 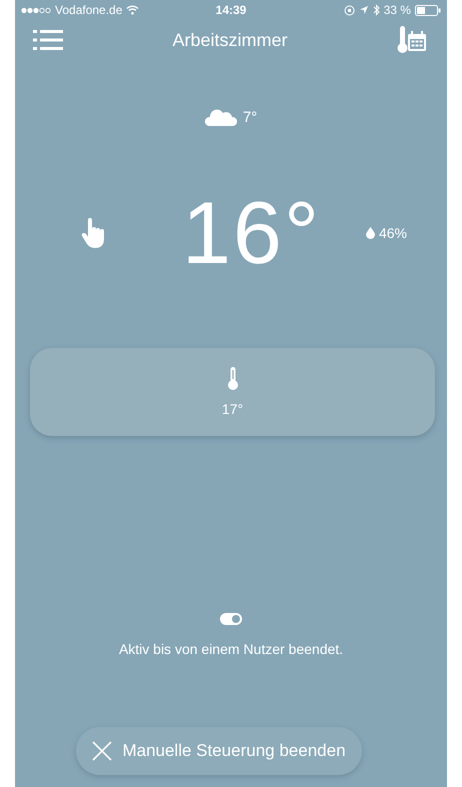 I want to click on setpoint-temperature: 17°, so click(x=233, y=409).